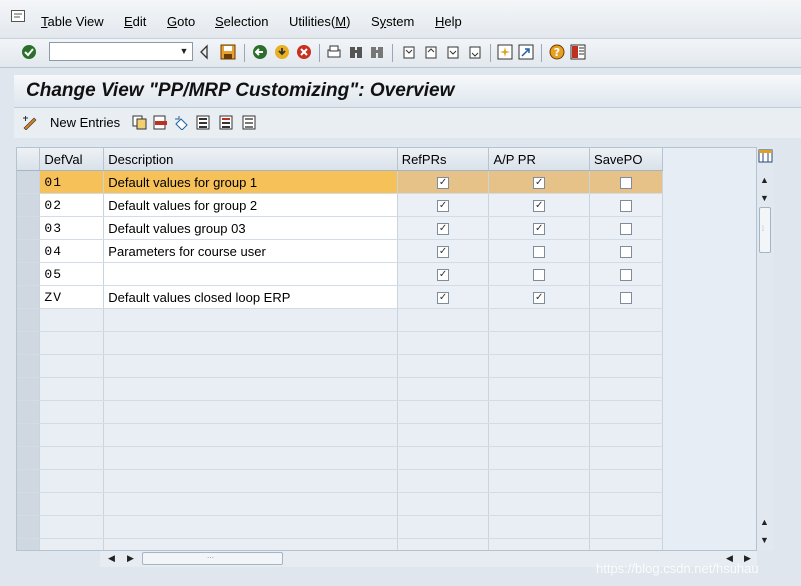 The width and height of the screenshot is (801, 586). I want to click on select-all-icon, so click(203, 122).